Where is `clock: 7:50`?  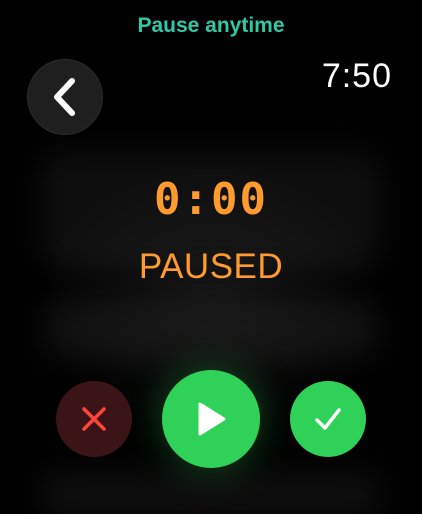 clock: 7:50 is located at coordinates (356, 76).